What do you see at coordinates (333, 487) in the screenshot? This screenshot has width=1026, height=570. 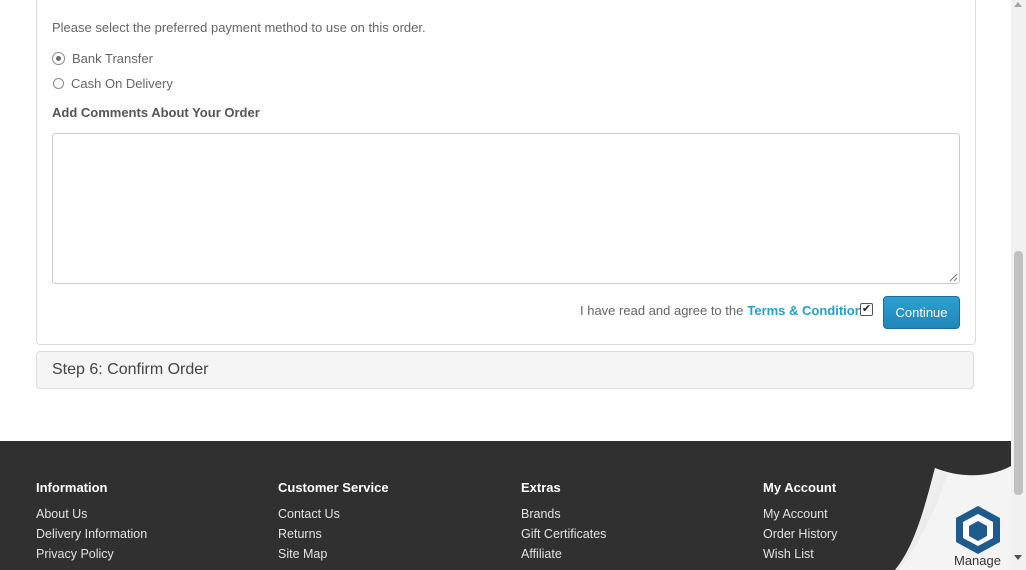 I see `footer-heading: Customer Service` at bounding box center [333, 487].